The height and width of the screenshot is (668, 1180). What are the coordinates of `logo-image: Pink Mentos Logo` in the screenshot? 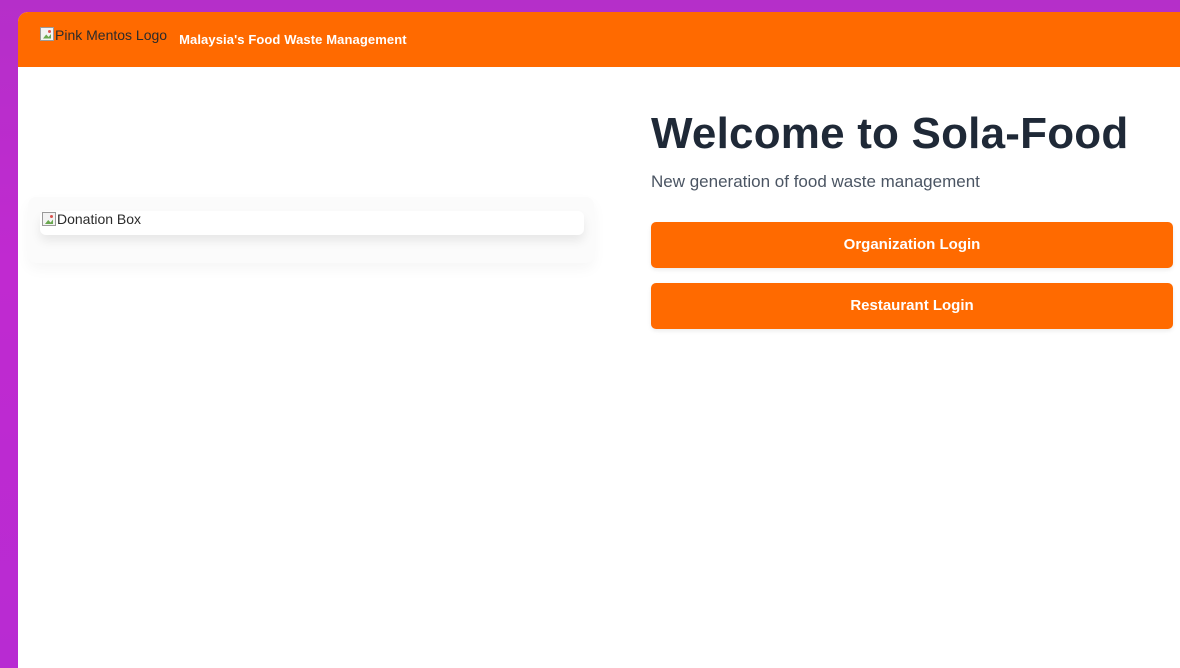 It's located at (103, 40).